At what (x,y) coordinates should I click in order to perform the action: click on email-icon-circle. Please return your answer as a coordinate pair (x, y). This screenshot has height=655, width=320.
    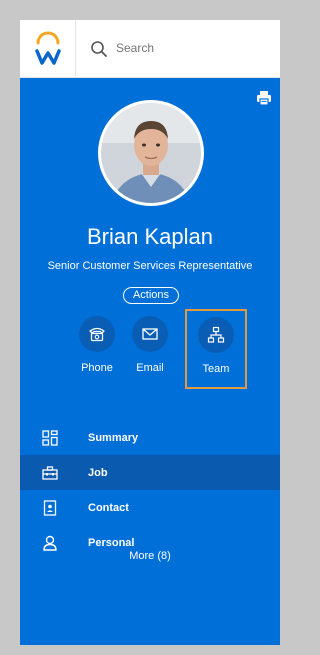
    Looking at the image, I should click on (150, 334).